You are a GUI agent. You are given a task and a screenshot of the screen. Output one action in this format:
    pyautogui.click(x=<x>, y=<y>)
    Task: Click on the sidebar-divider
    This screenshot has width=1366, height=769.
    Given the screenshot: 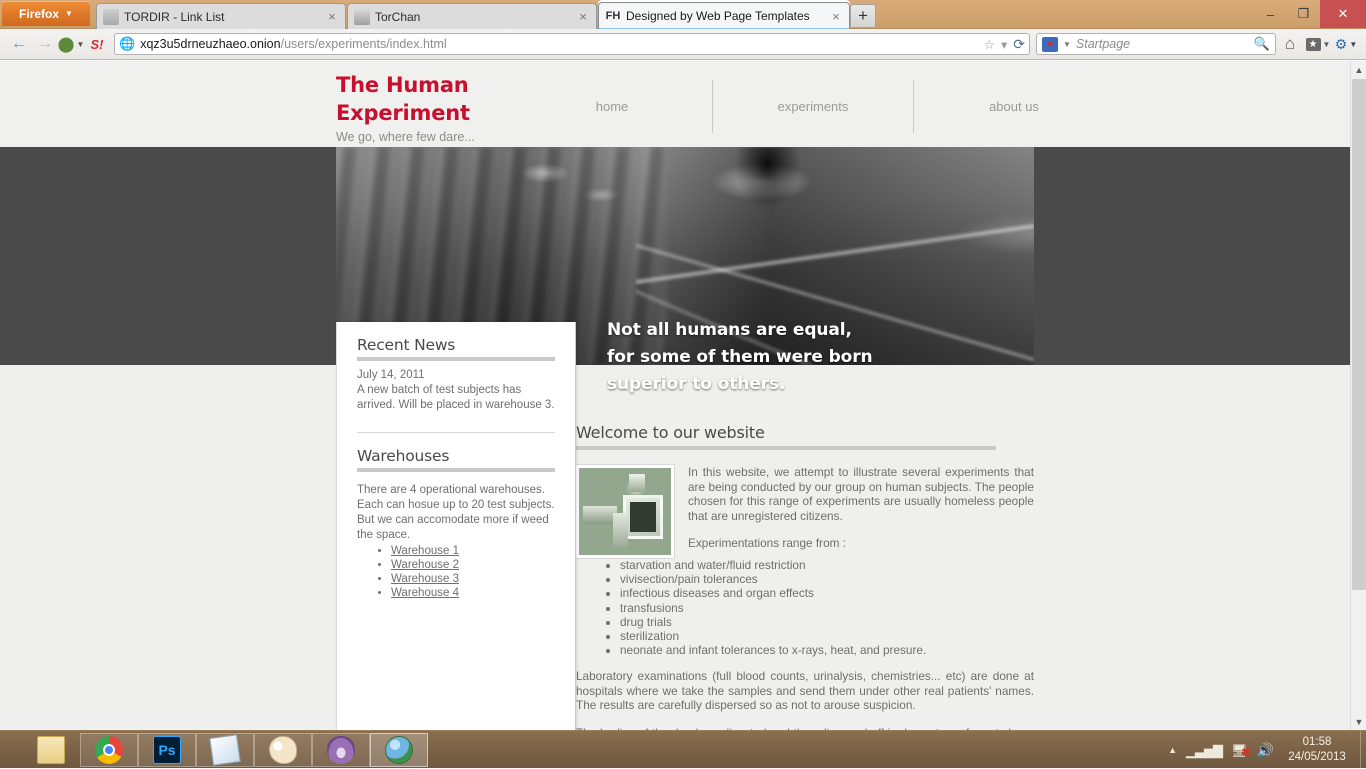 What is the action you would take?
    pyautogui.click(x=456, y=432)
    